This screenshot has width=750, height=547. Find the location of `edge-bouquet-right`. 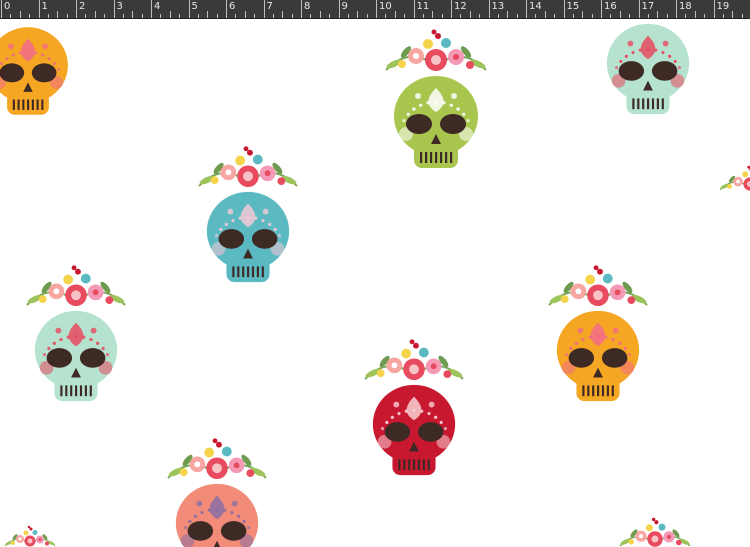

edge-bouquet-right is located at coordinates (734, 178).